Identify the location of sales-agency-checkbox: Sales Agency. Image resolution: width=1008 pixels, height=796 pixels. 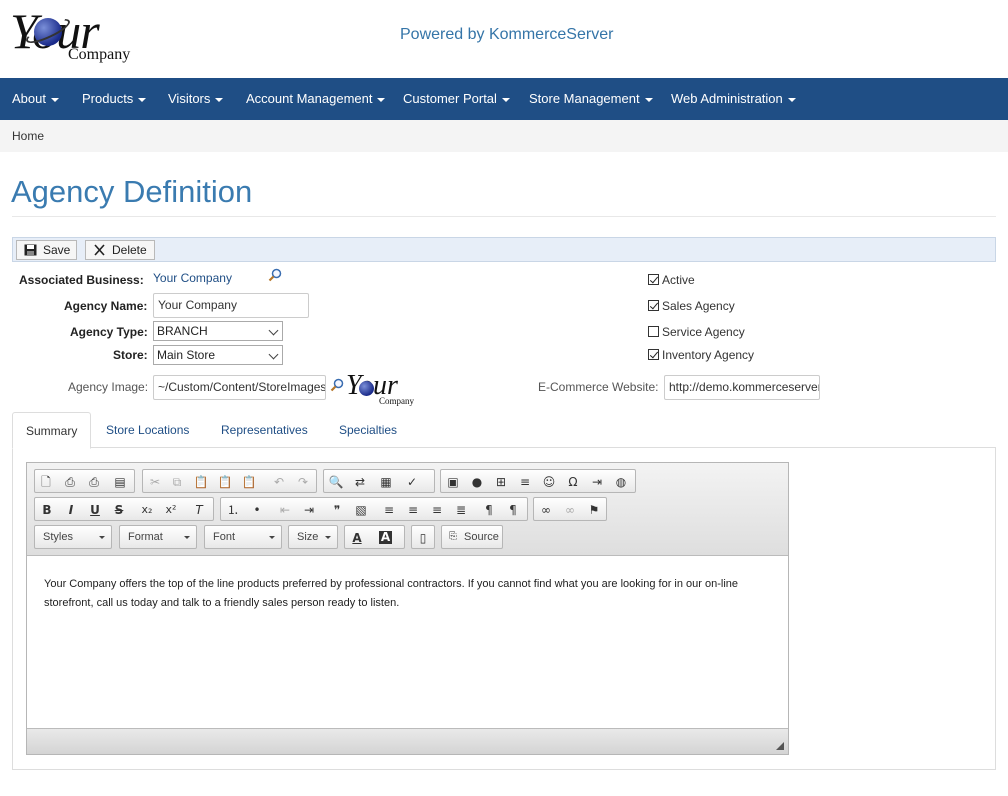
(691, 306).